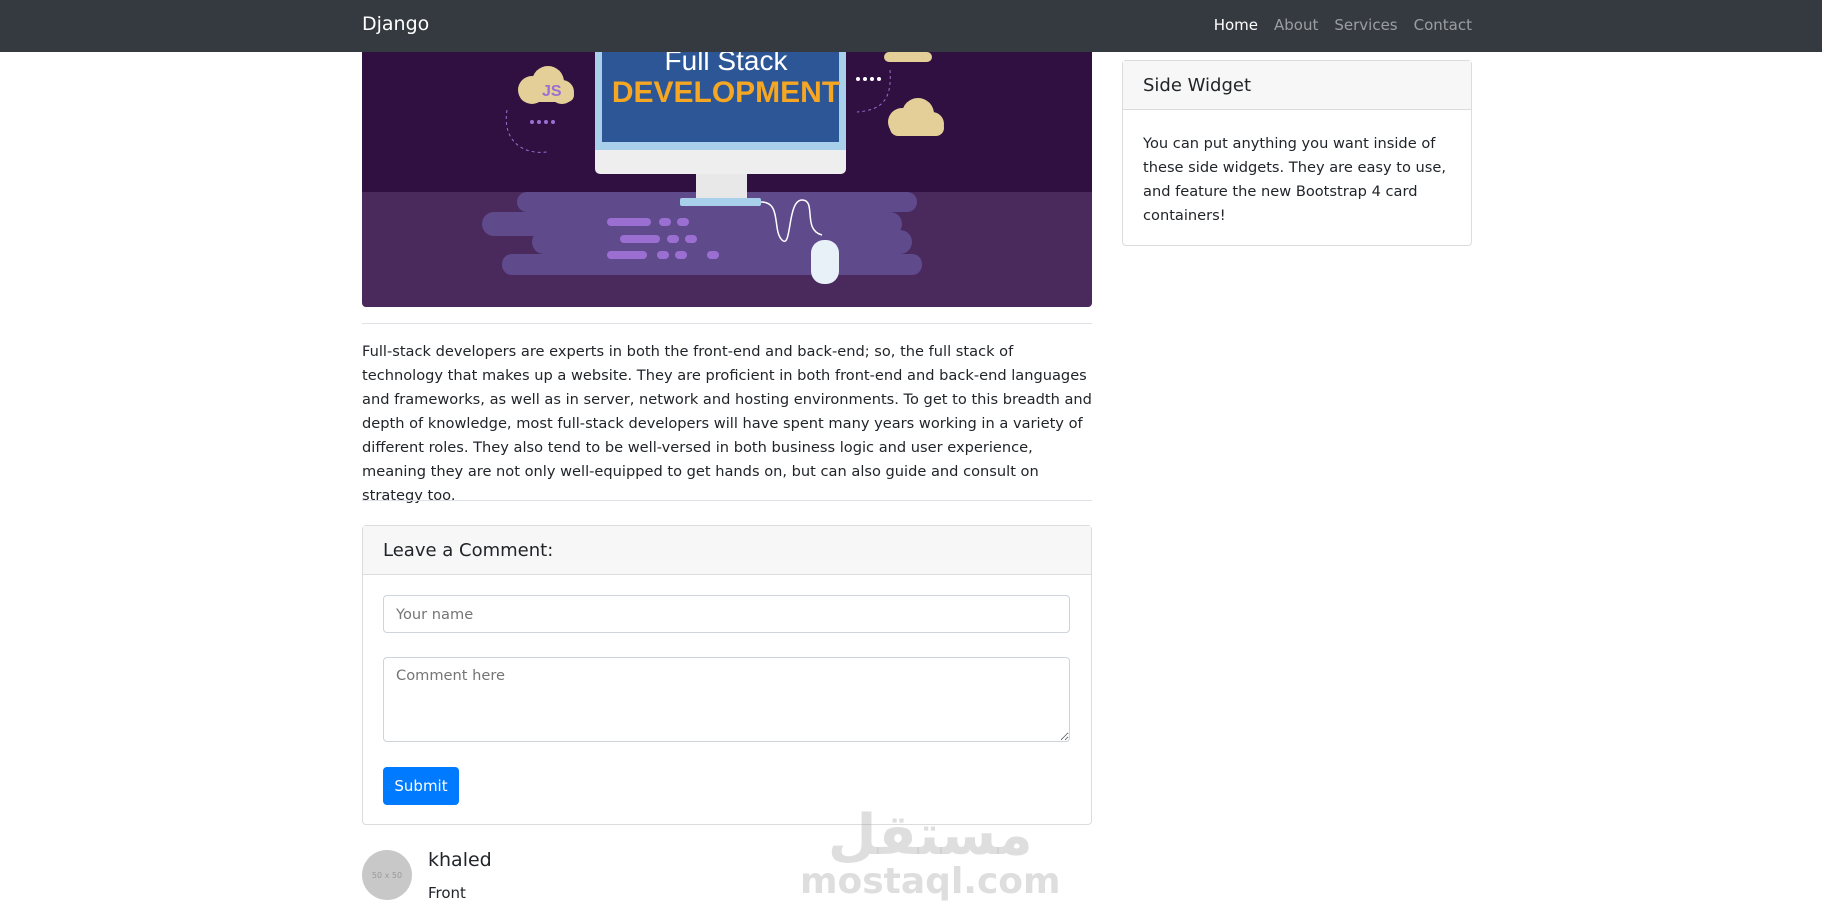  What do you see at coordinates (1443, 25) in the screenshot?
I see `nav-link-contact: Contact` at bounding box center [1443, 25].